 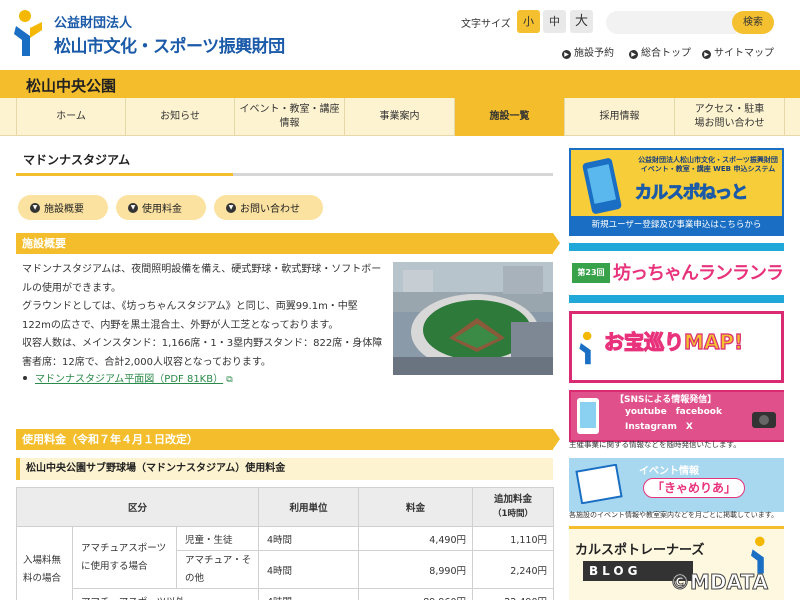 I want to click on util-link-facility-booking: ▶ 施設予約, so click(x=588, y=51).